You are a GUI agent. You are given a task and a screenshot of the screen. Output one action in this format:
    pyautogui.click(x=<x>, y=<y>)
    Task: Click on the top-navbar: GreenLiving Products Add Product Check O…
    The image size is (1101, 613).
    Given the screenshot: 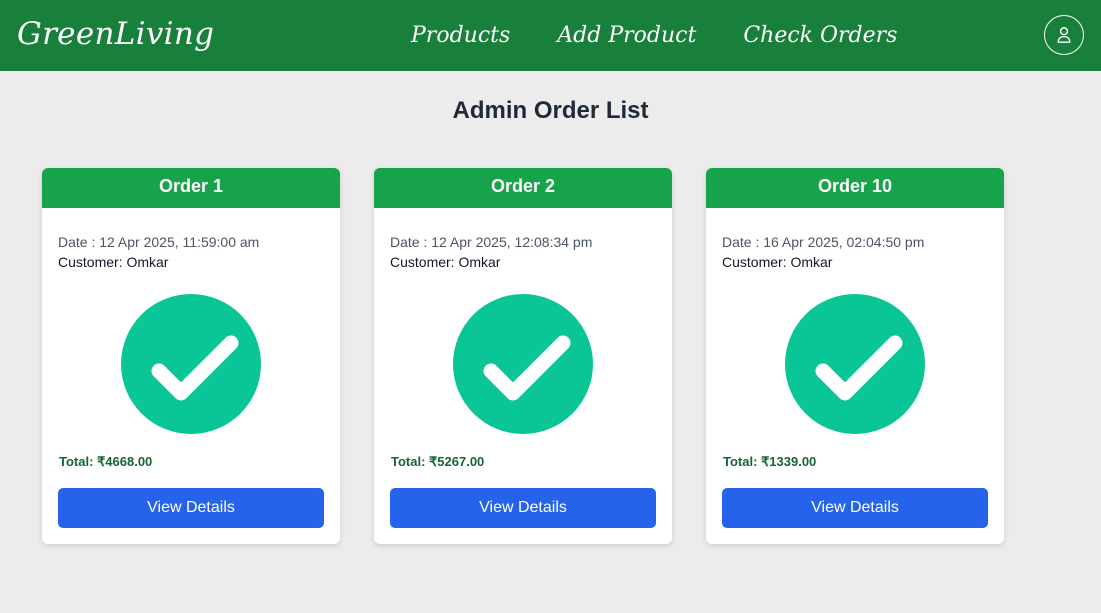 What is the action you would take?
    pyautogui.click(x=550, y=35)
    